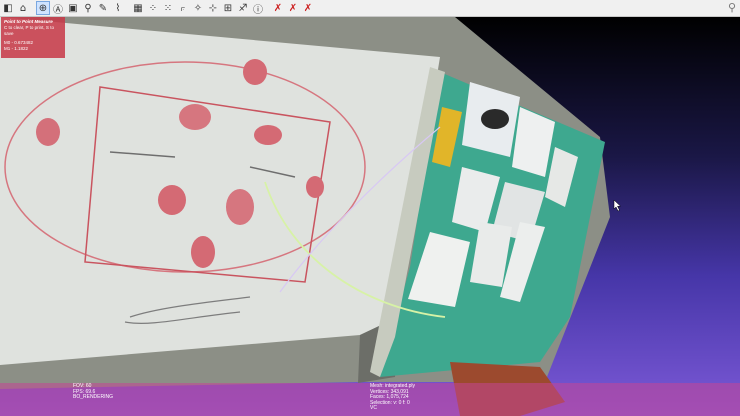 The height and width of the screenshot is (416, 740). What do you see at coordinates (213, 8) in the screenshot?
I see `pickpoints2-icon: ⊹` at bounding box center [213, 8].